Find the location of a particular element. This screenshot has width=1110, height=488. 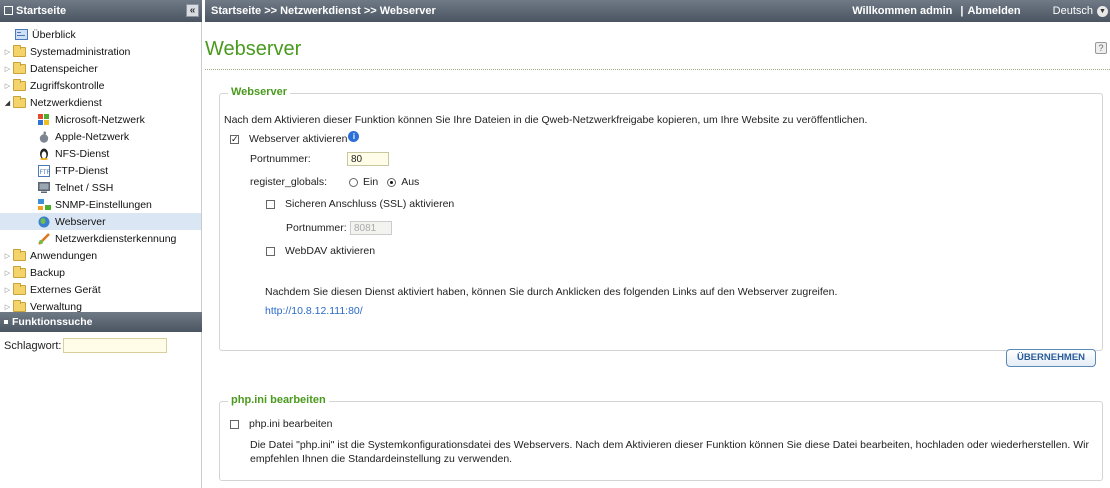

sidebar-item-apple-netzwerk: Apple-Netzwerk is located at coordinates (100, 136).